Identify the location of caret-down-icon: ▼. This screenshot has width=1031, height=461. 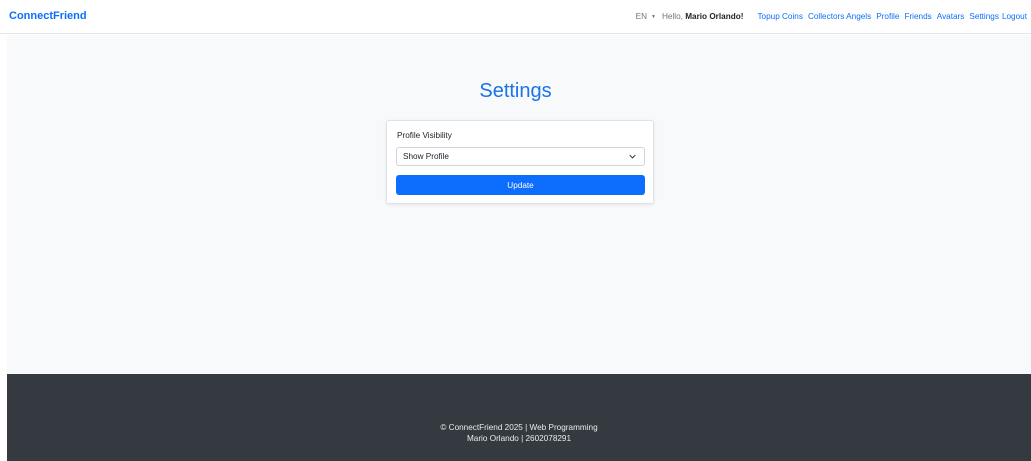
(653, 16).